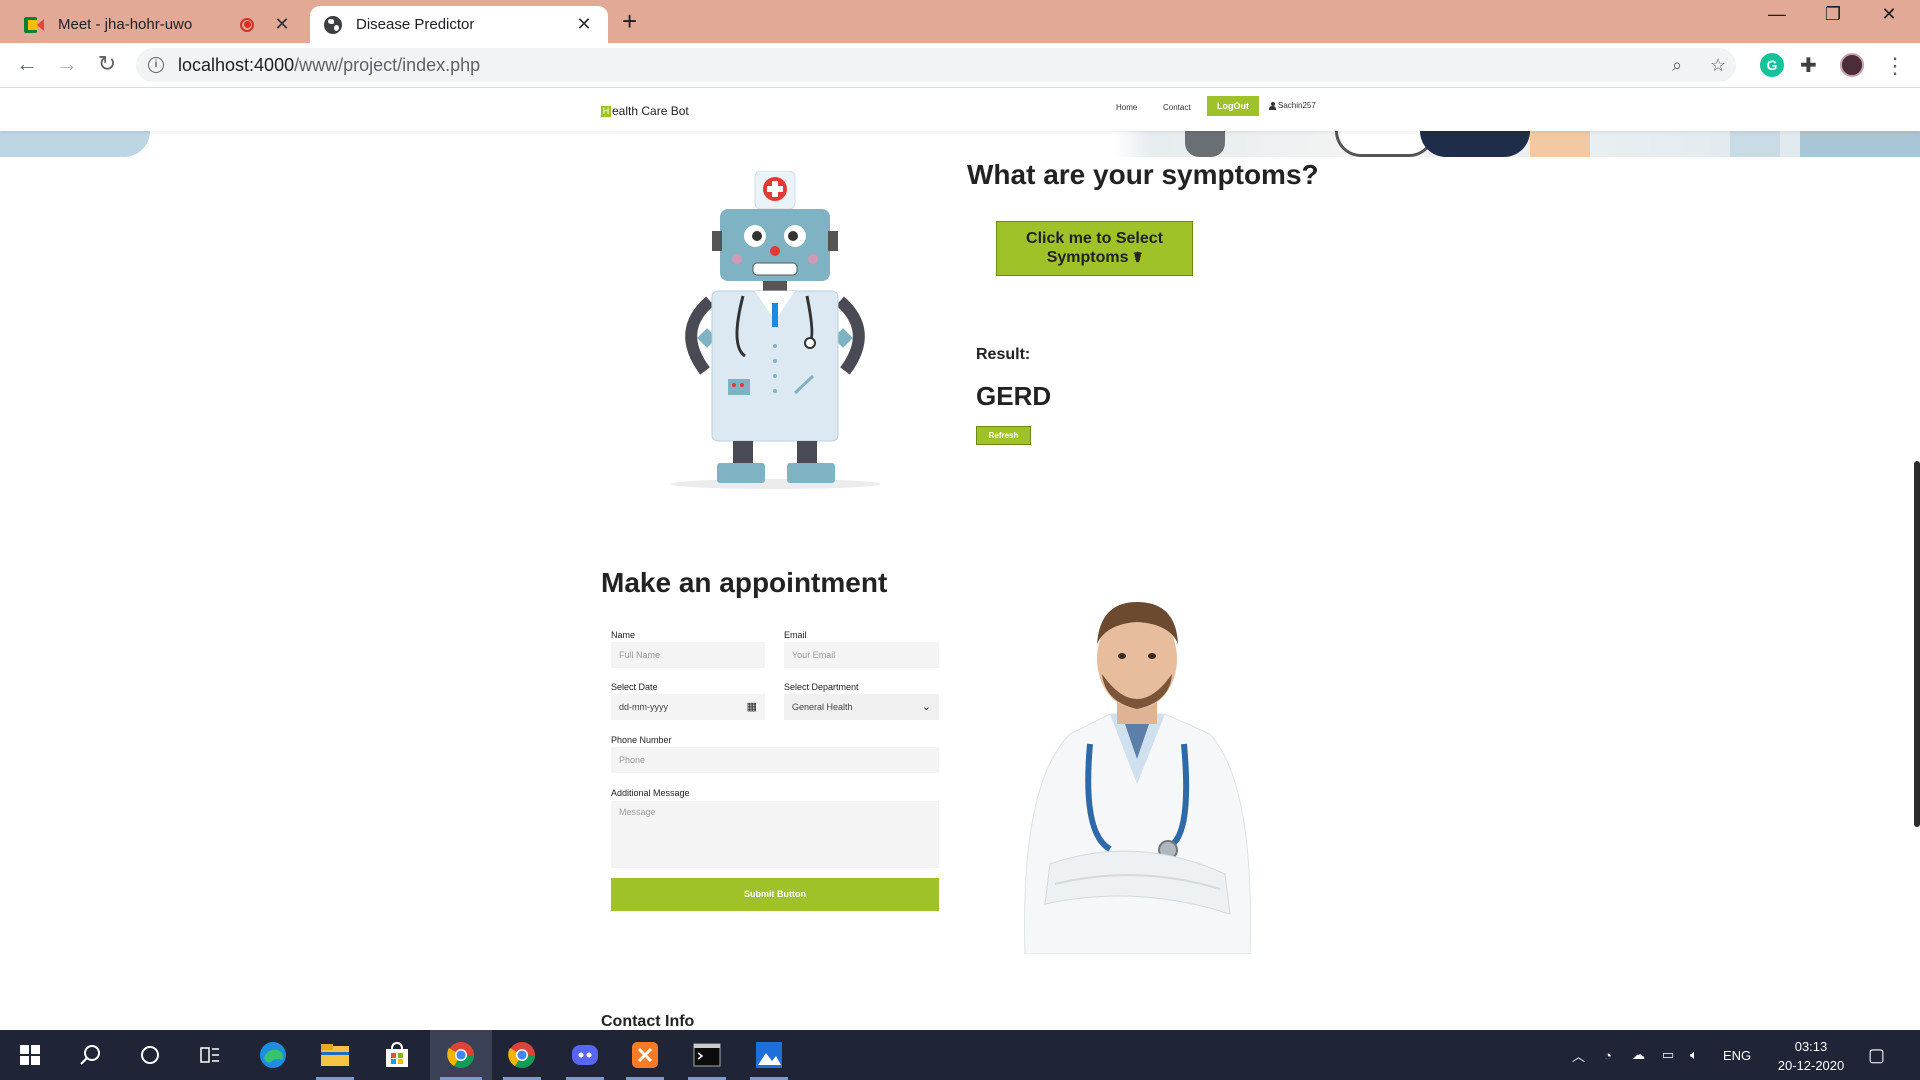 The height and width of the screenshot is (1080, 1920). I want to click on reload-icon: ↻, so click(107, 64).